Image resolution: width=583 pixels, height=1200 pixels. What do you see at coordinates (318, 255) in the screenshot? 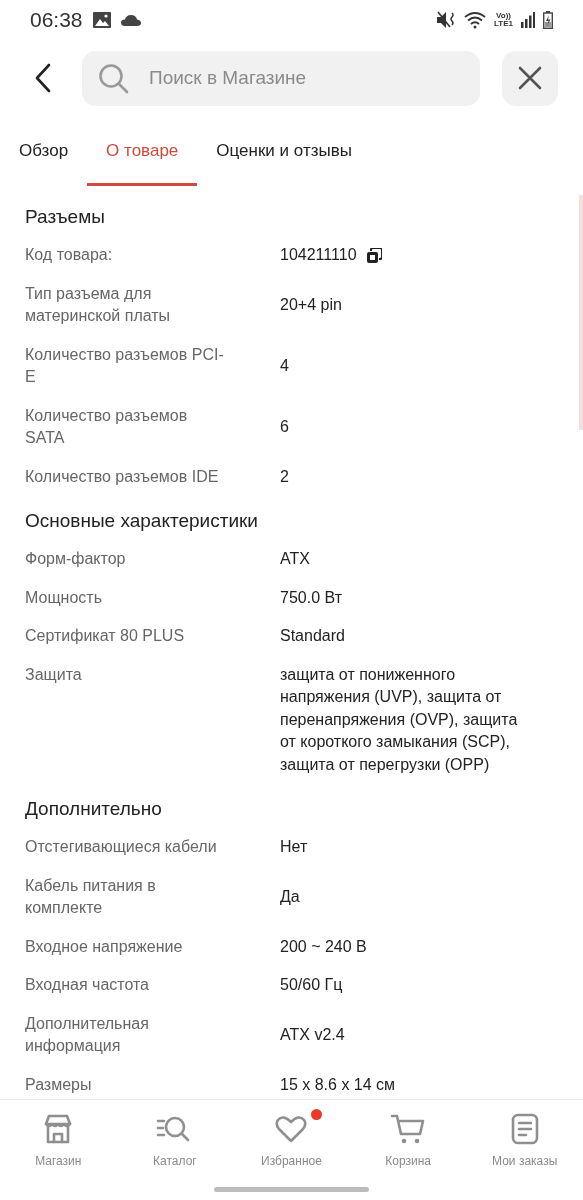
I see `spec-value: 104211110` at bounding box center [318, 255].